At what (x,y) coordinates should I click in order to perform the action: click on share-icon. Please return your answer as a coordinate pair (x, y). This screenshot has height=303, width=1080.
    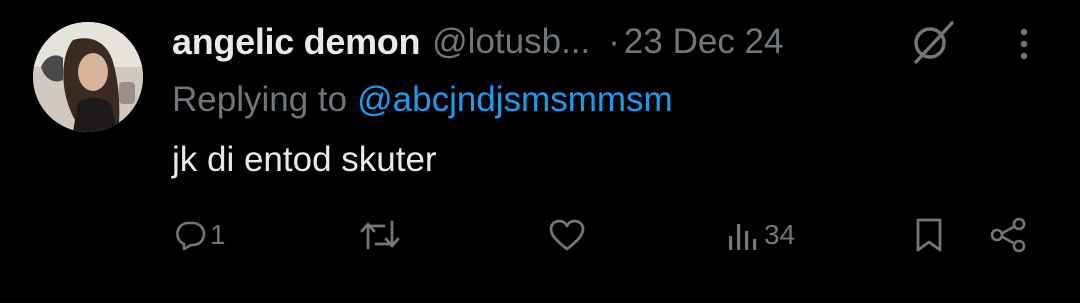
    Looking at the image, I should click on (1008, 235).